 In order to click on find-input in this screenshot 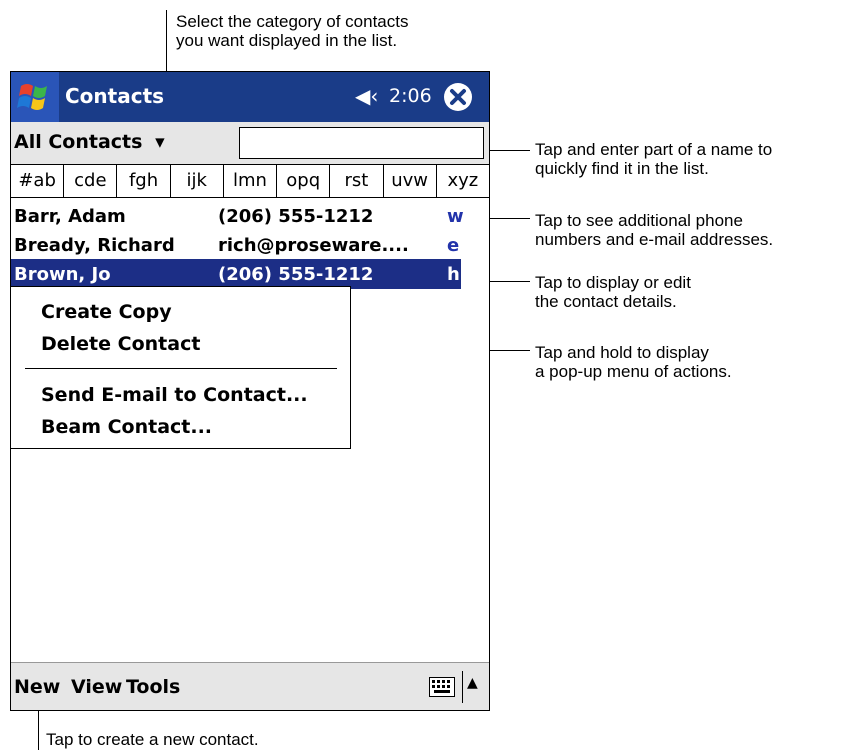, I will do `click(361, 143)`.